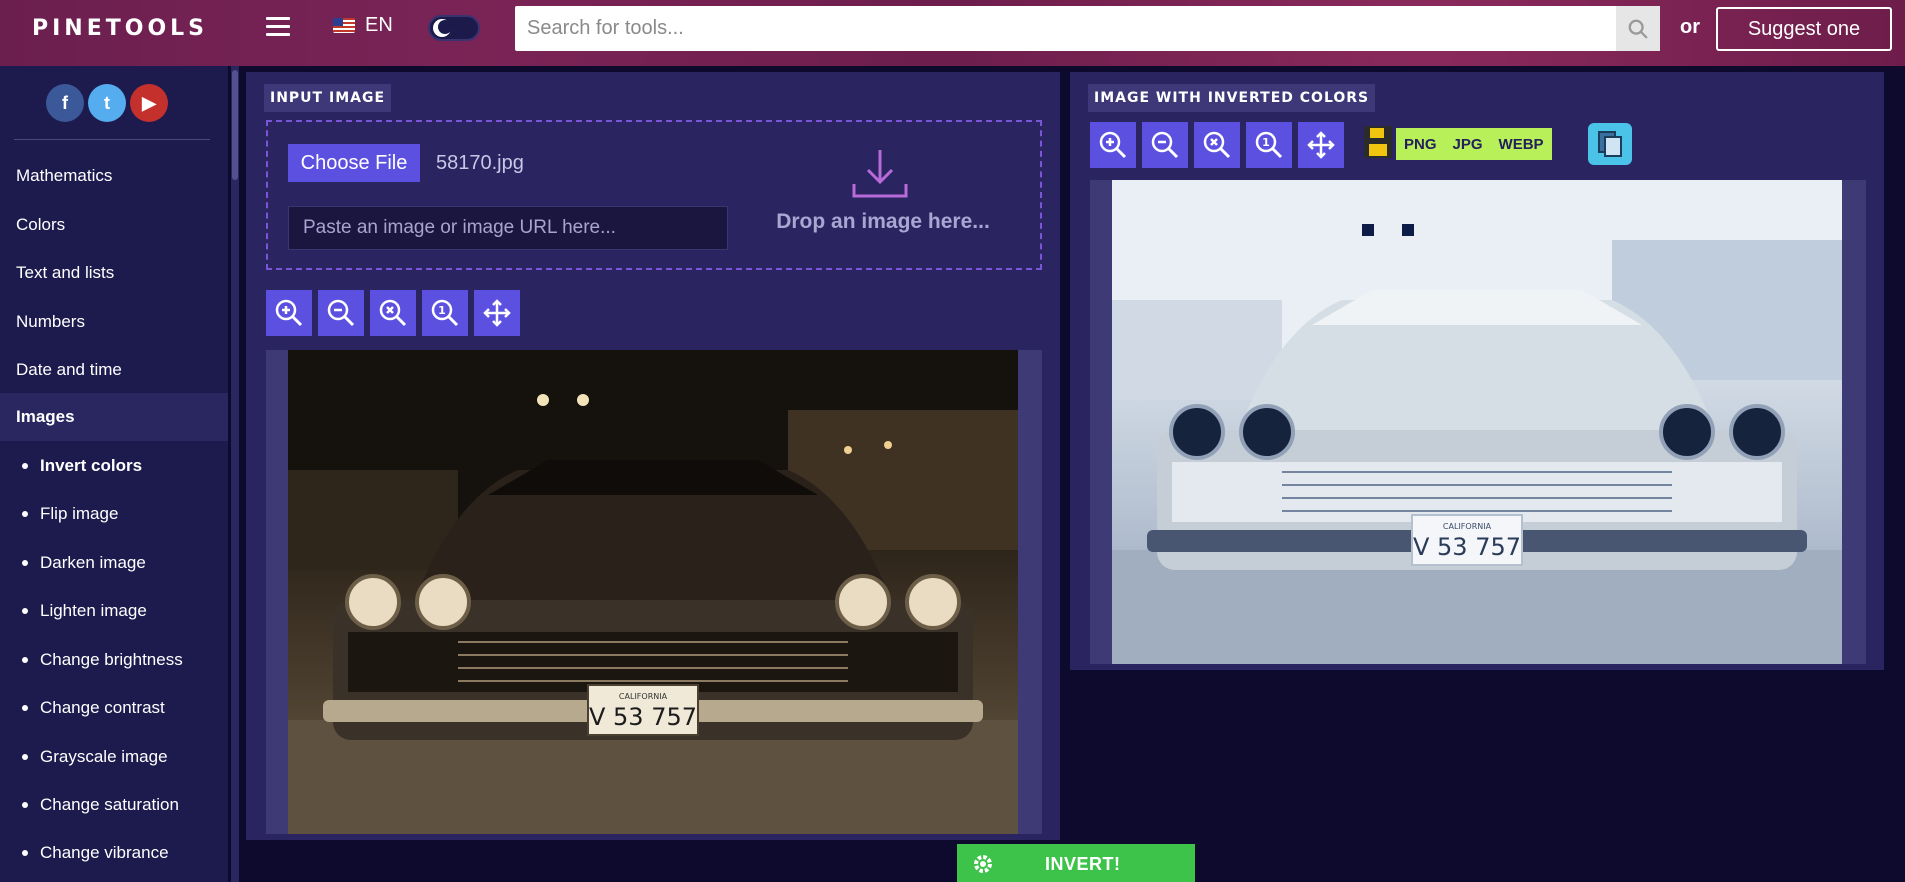 The height and width of the screenshot is (882, 1905). I want to click on sidebar-subitem-label: Darken image, so click(93, 562).